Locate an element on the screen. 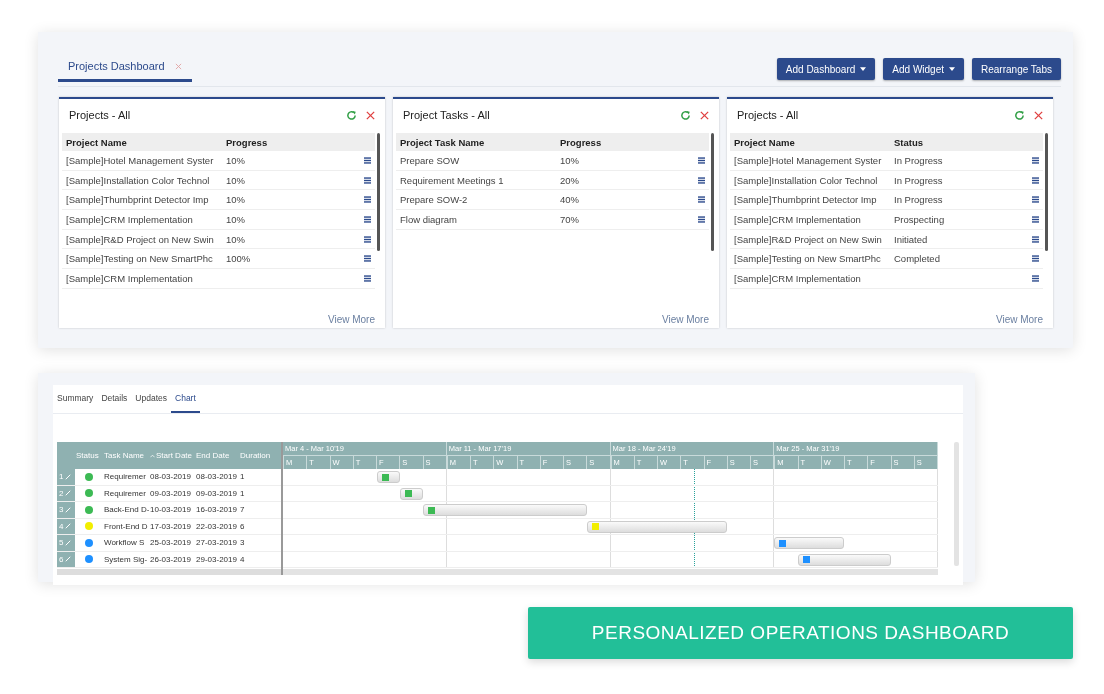 The image size is (1104, 694). banner: PERSONALIZED OPERATIONS DASHBOARD is located at coordinates (800, 633).